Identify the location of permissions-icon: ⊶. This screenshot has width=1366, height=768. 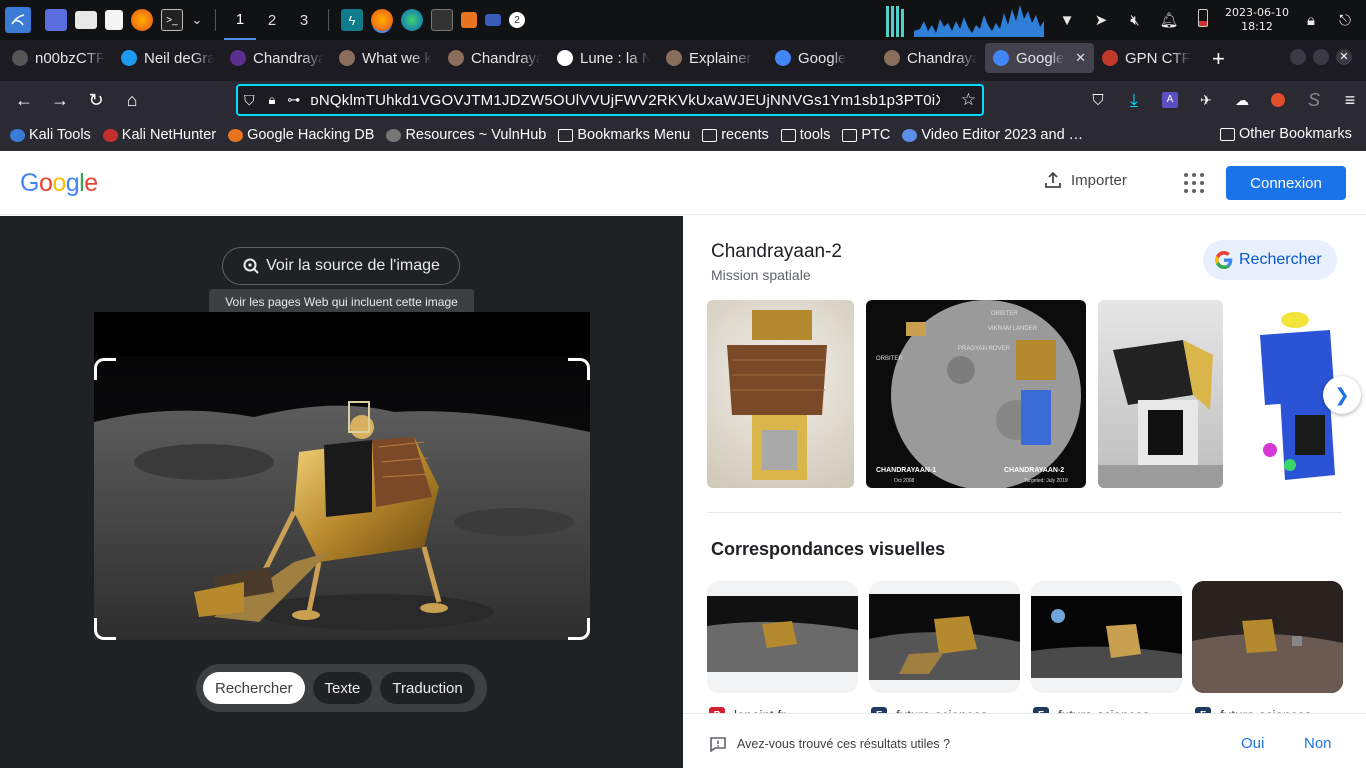
(293, 100).